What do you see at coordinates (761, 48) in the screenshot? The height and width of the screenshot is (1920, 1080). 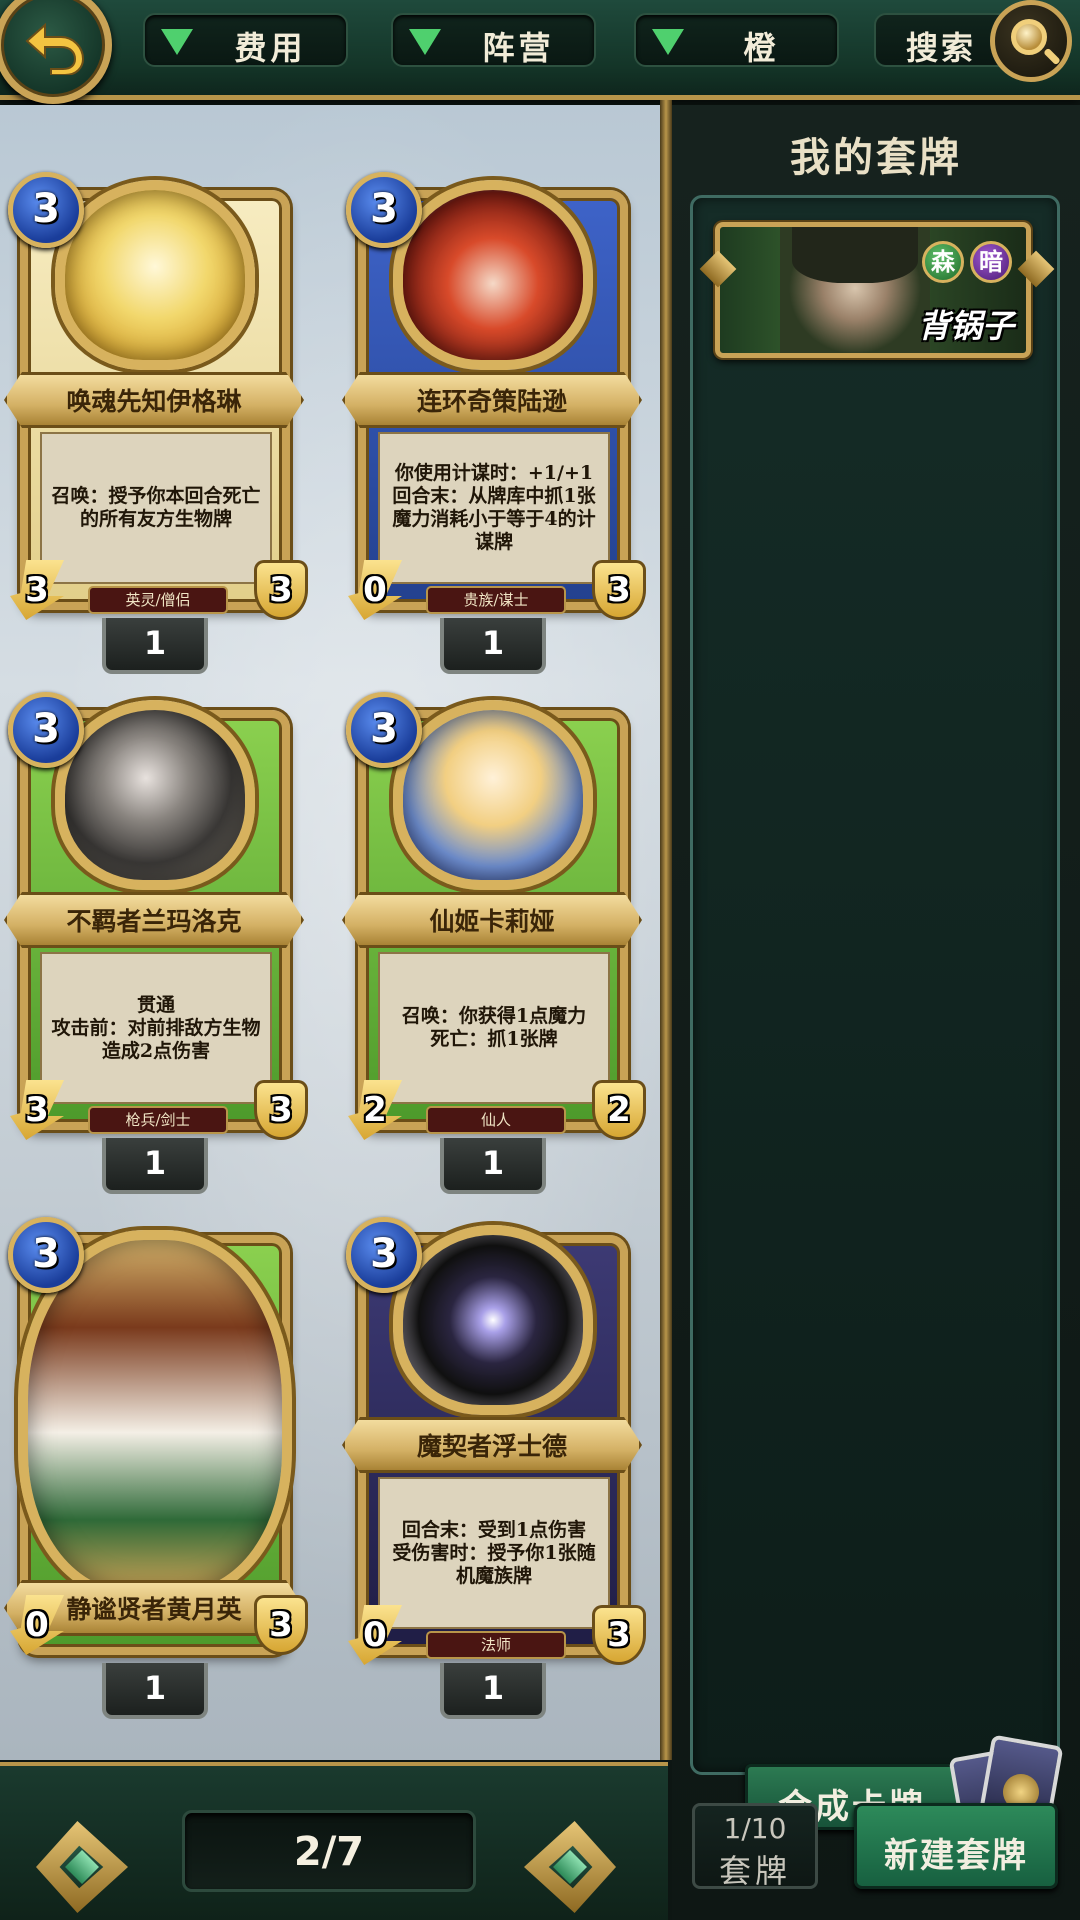 I see `rarity-filter-label: 橙` at bounding box center [761, 48].